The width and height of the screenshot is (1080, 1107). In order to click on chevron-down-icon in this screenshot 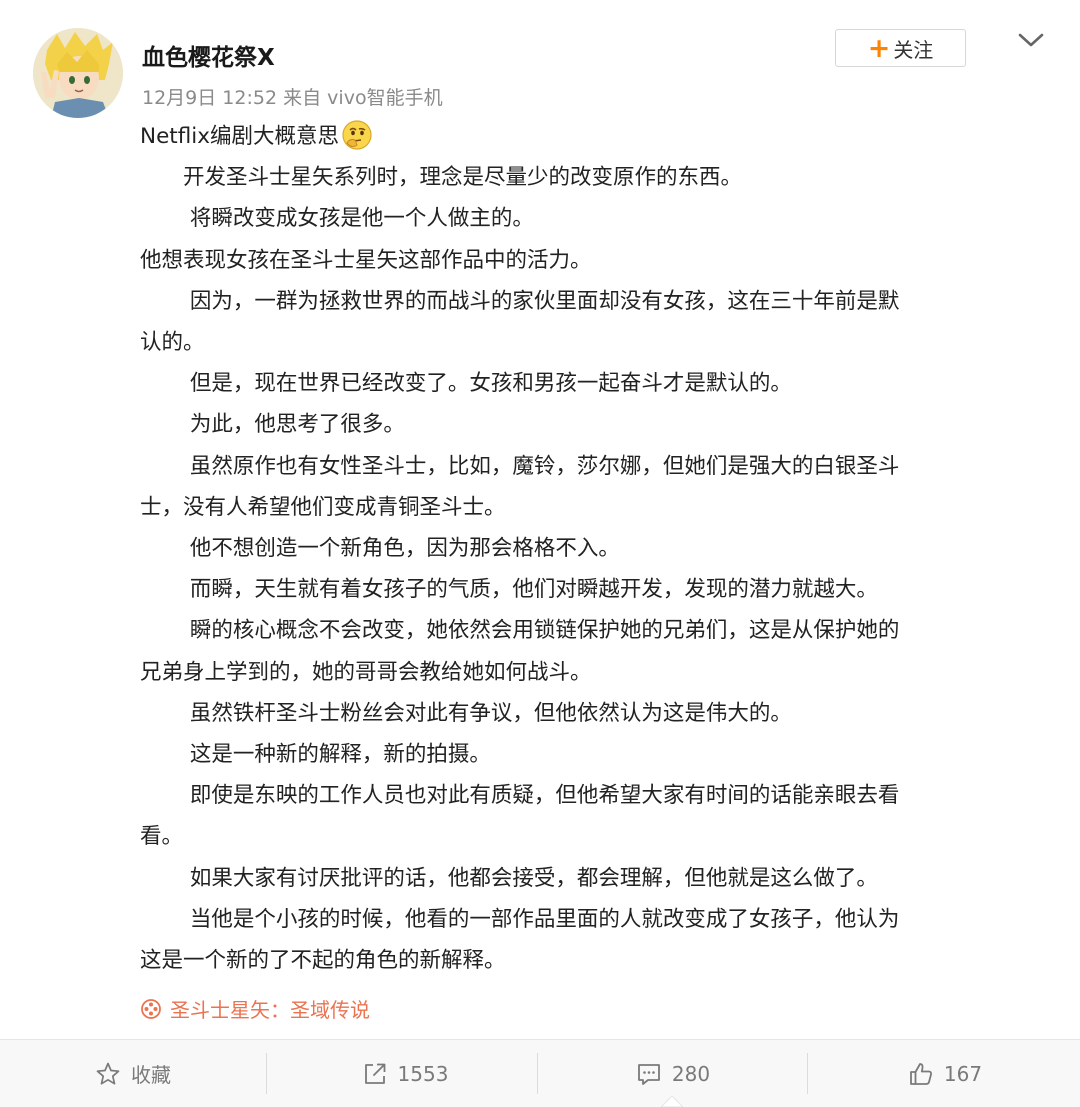, I will do `click(1031, 40)`.